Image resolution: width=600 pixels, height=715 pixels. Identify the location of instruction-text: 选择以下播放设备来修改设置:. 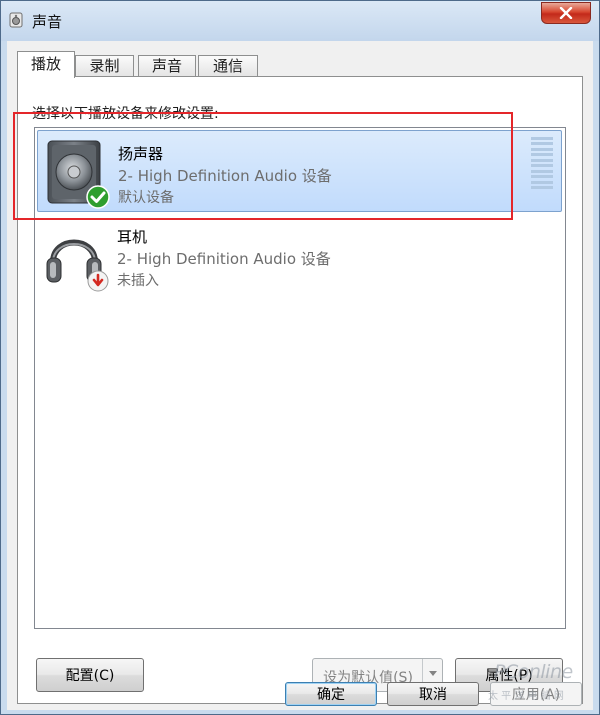
(125, 114).